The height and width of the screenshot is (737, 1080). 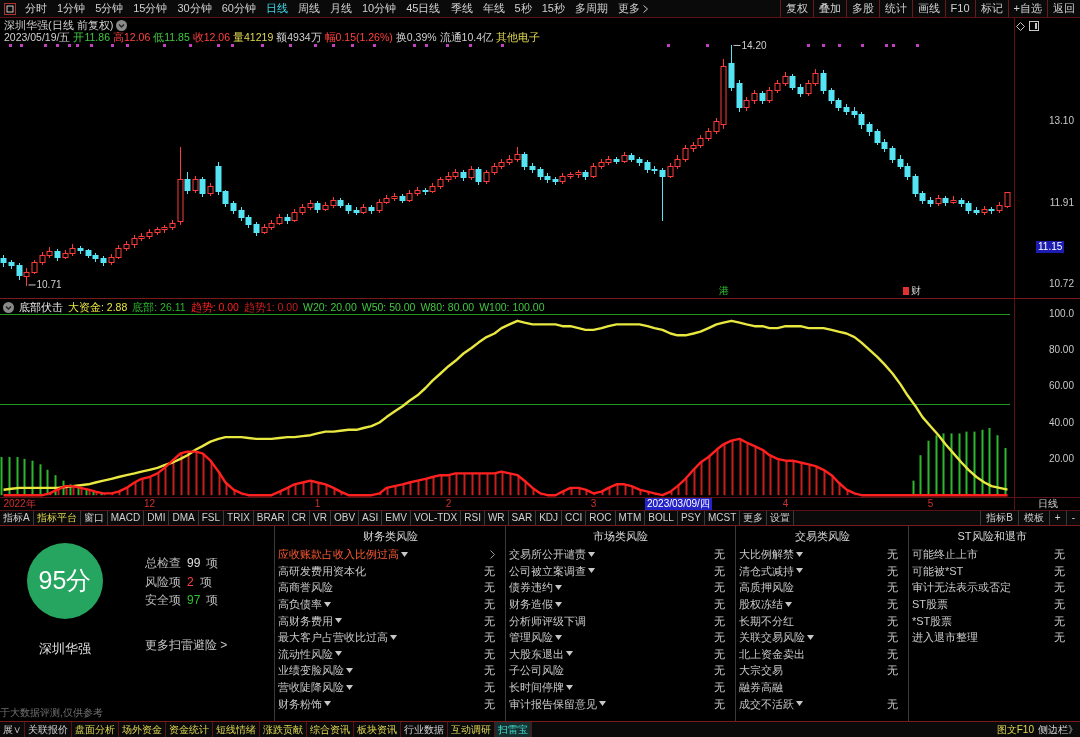 I want to click on date-label: 2, so click(x=448, y=504).